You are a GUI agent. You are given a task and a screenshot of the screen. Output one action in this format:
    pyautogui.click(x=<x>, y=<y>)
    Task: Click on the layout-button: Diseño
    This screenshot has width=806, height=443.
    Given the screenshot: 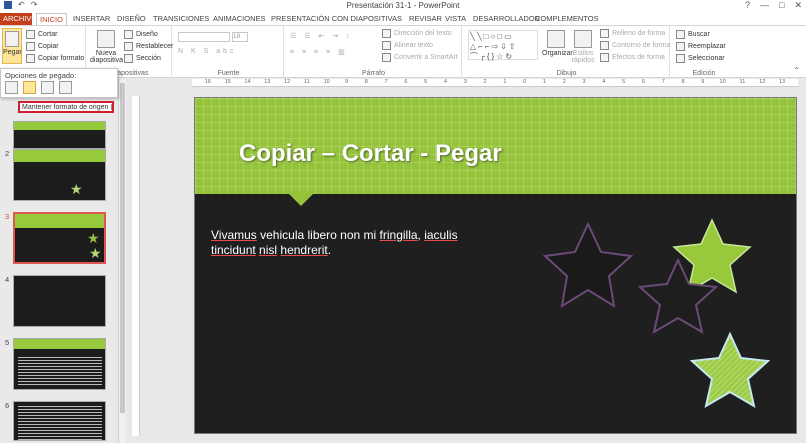 What is the action you would take?
    pyautogui.click(x=141, y=34)
    